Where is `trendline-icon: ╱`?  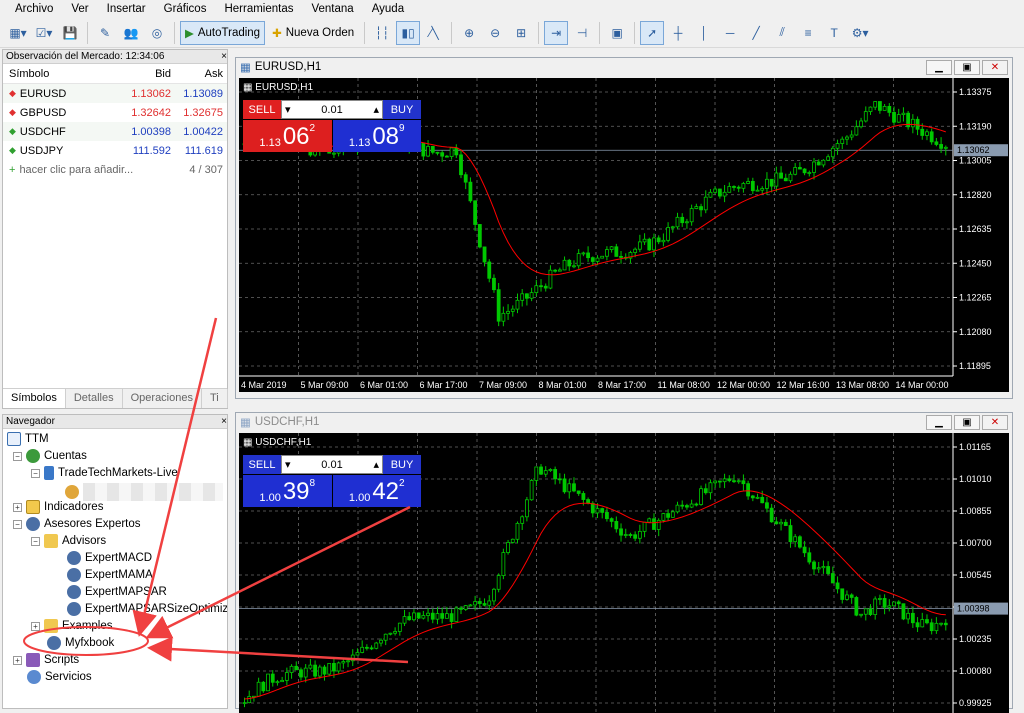 trendline-icon: ╱ is located at coordinates (756, 33).